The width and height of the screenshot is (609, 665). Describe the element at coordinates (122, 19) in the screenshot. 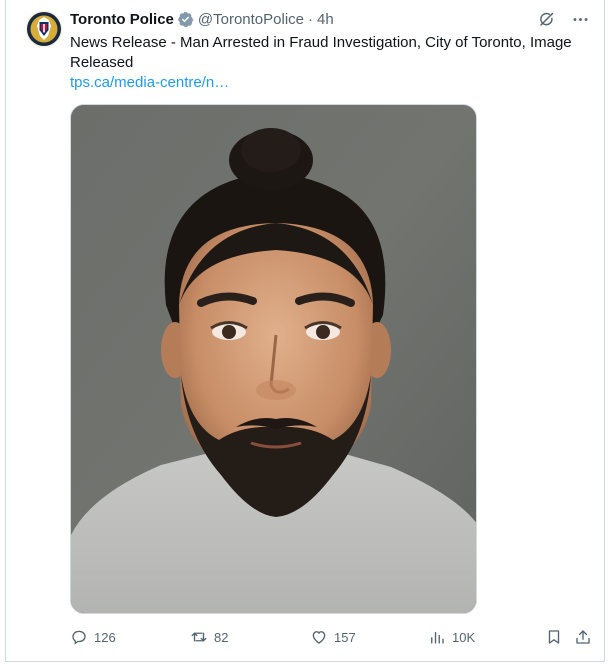

I see `display-name: Toronto Police` at that location.